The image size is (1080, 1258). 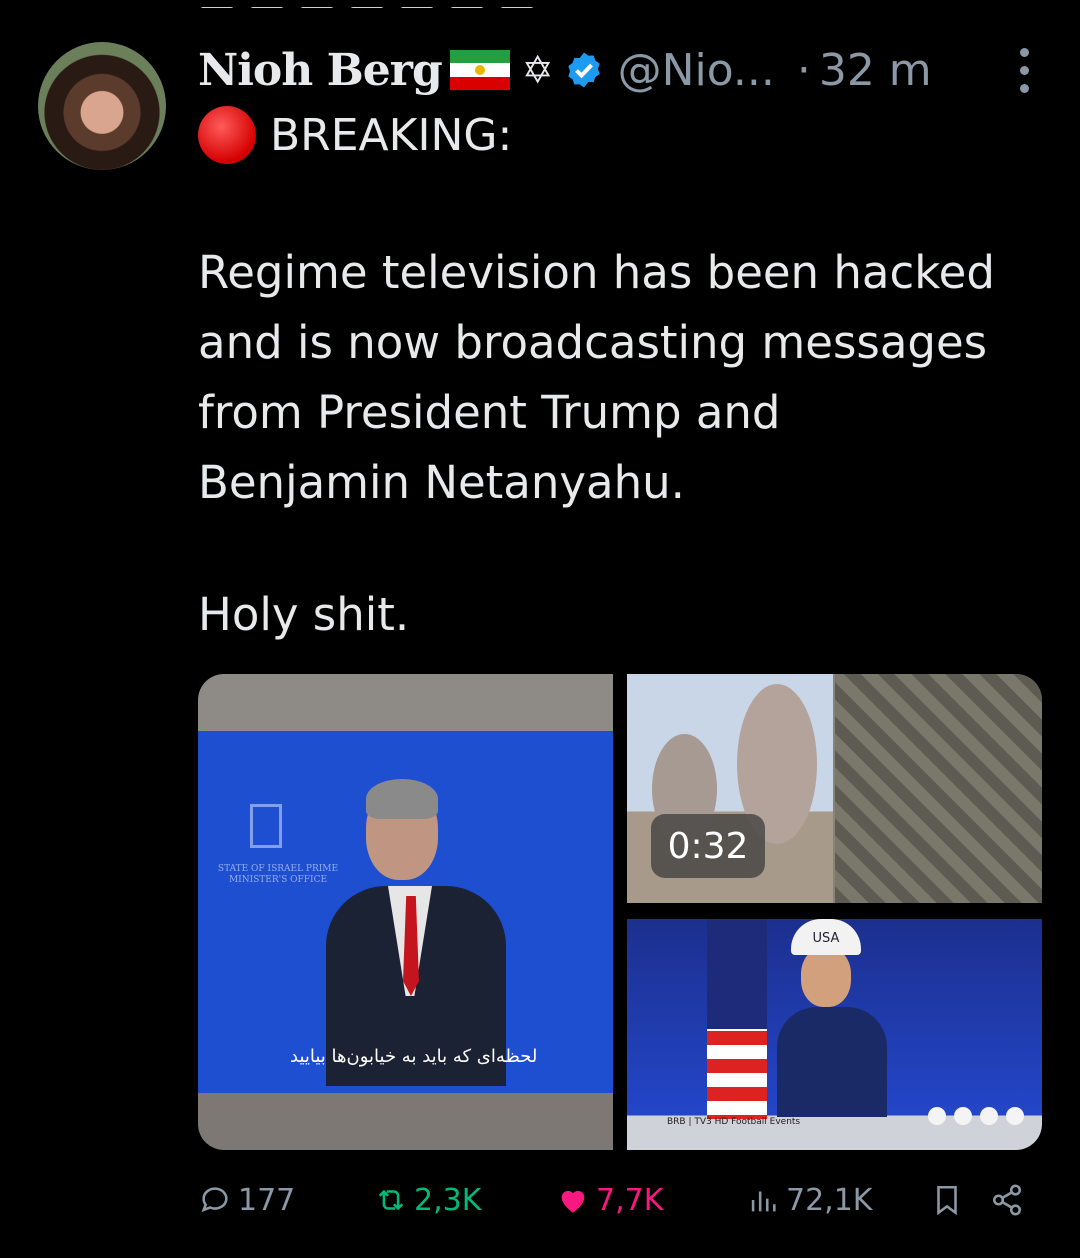 What do you see at coordinates (875, 70) in the screenshot?
I see `timestamp: 32 m` at bounding box center [875, 70].